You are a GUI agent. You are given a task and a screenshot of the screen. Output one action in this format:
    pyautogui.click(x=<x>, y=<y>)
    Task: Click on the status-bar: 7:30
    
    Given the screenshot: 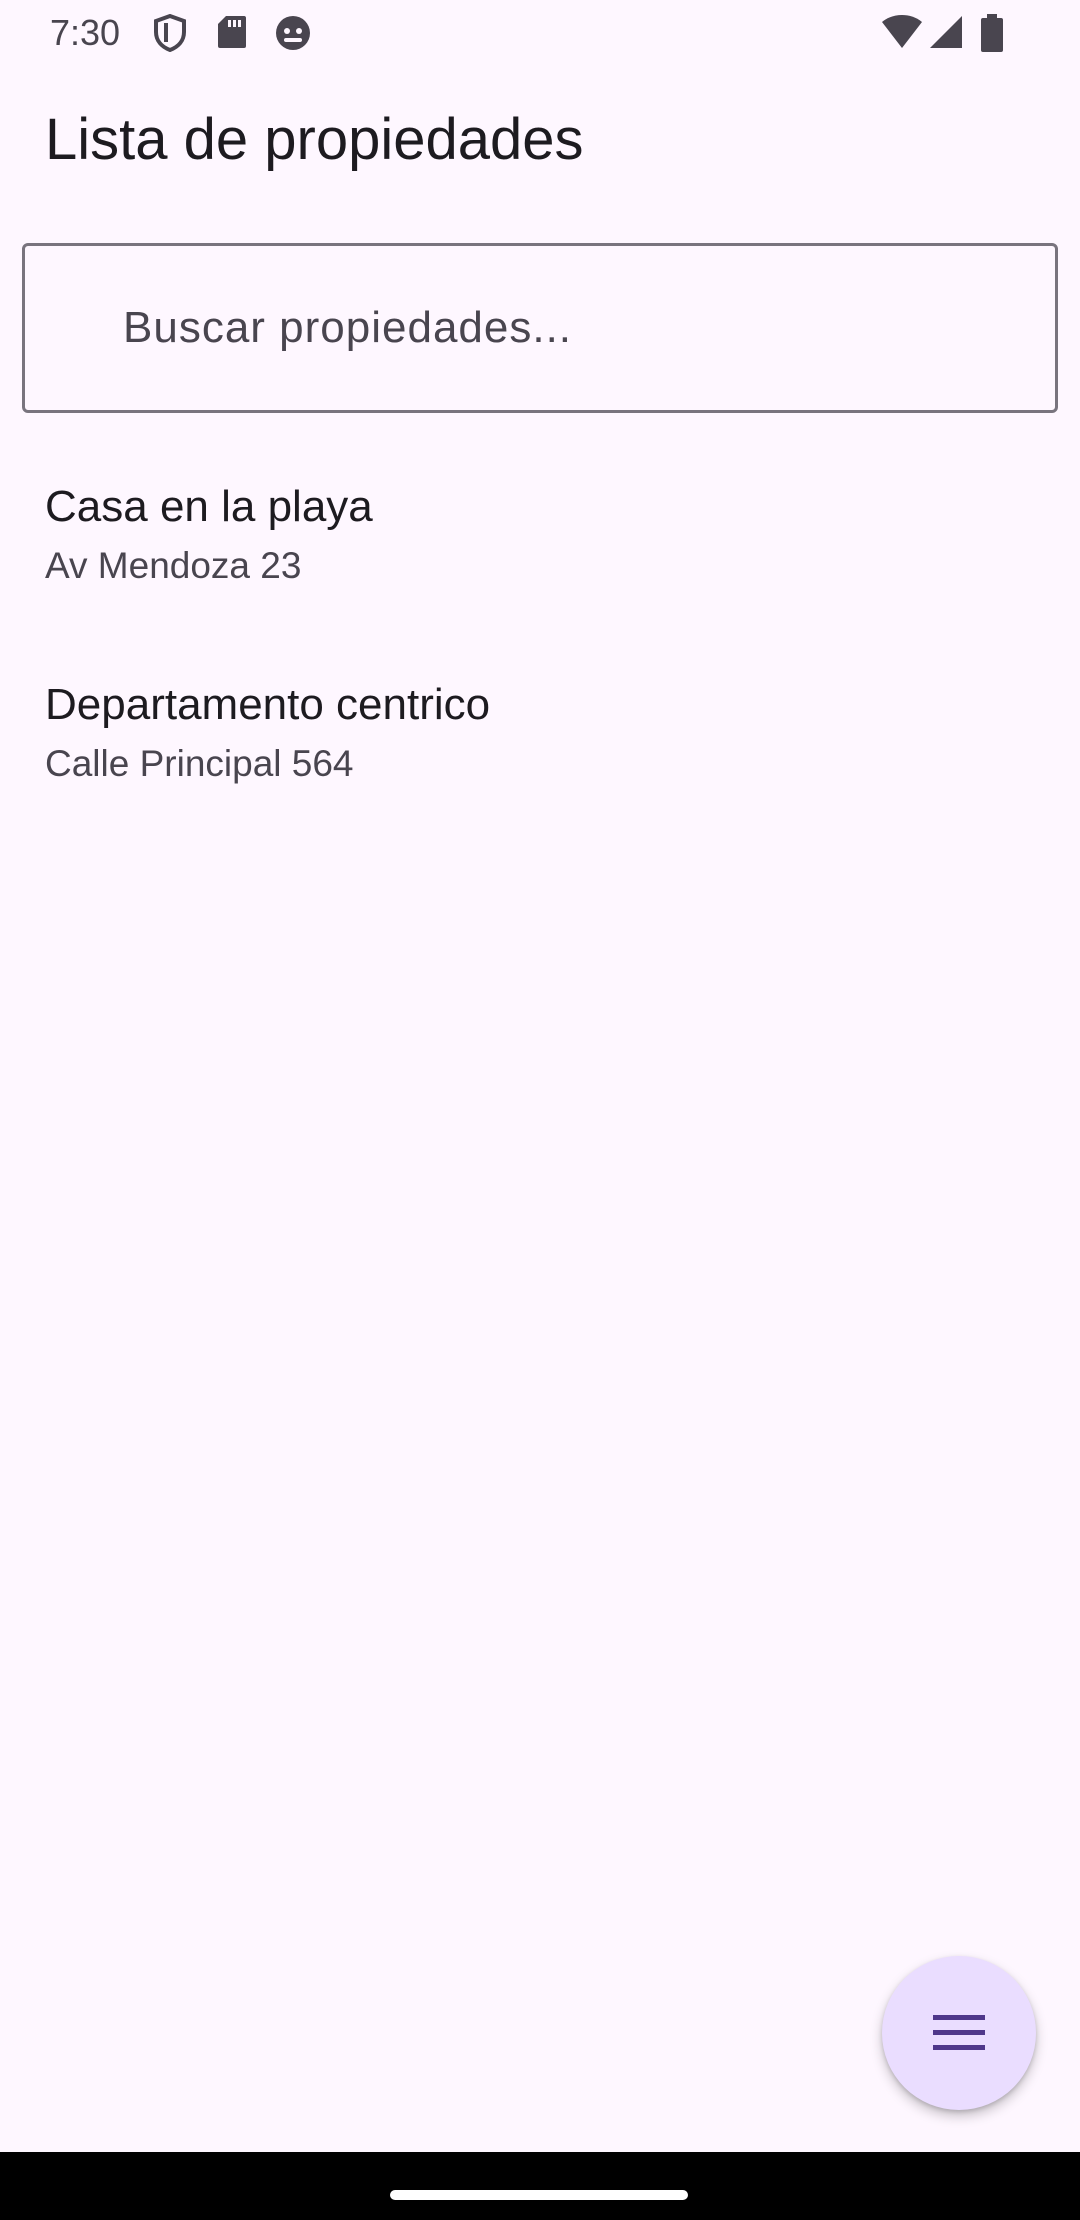 What is the action you would take?
    pyautogui.click(x=540, y=33)
    